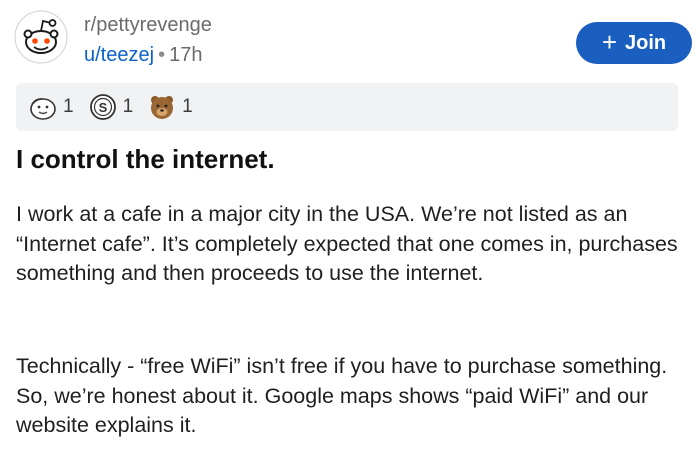  I want to click on join-button: + Join, so click(634, 43).